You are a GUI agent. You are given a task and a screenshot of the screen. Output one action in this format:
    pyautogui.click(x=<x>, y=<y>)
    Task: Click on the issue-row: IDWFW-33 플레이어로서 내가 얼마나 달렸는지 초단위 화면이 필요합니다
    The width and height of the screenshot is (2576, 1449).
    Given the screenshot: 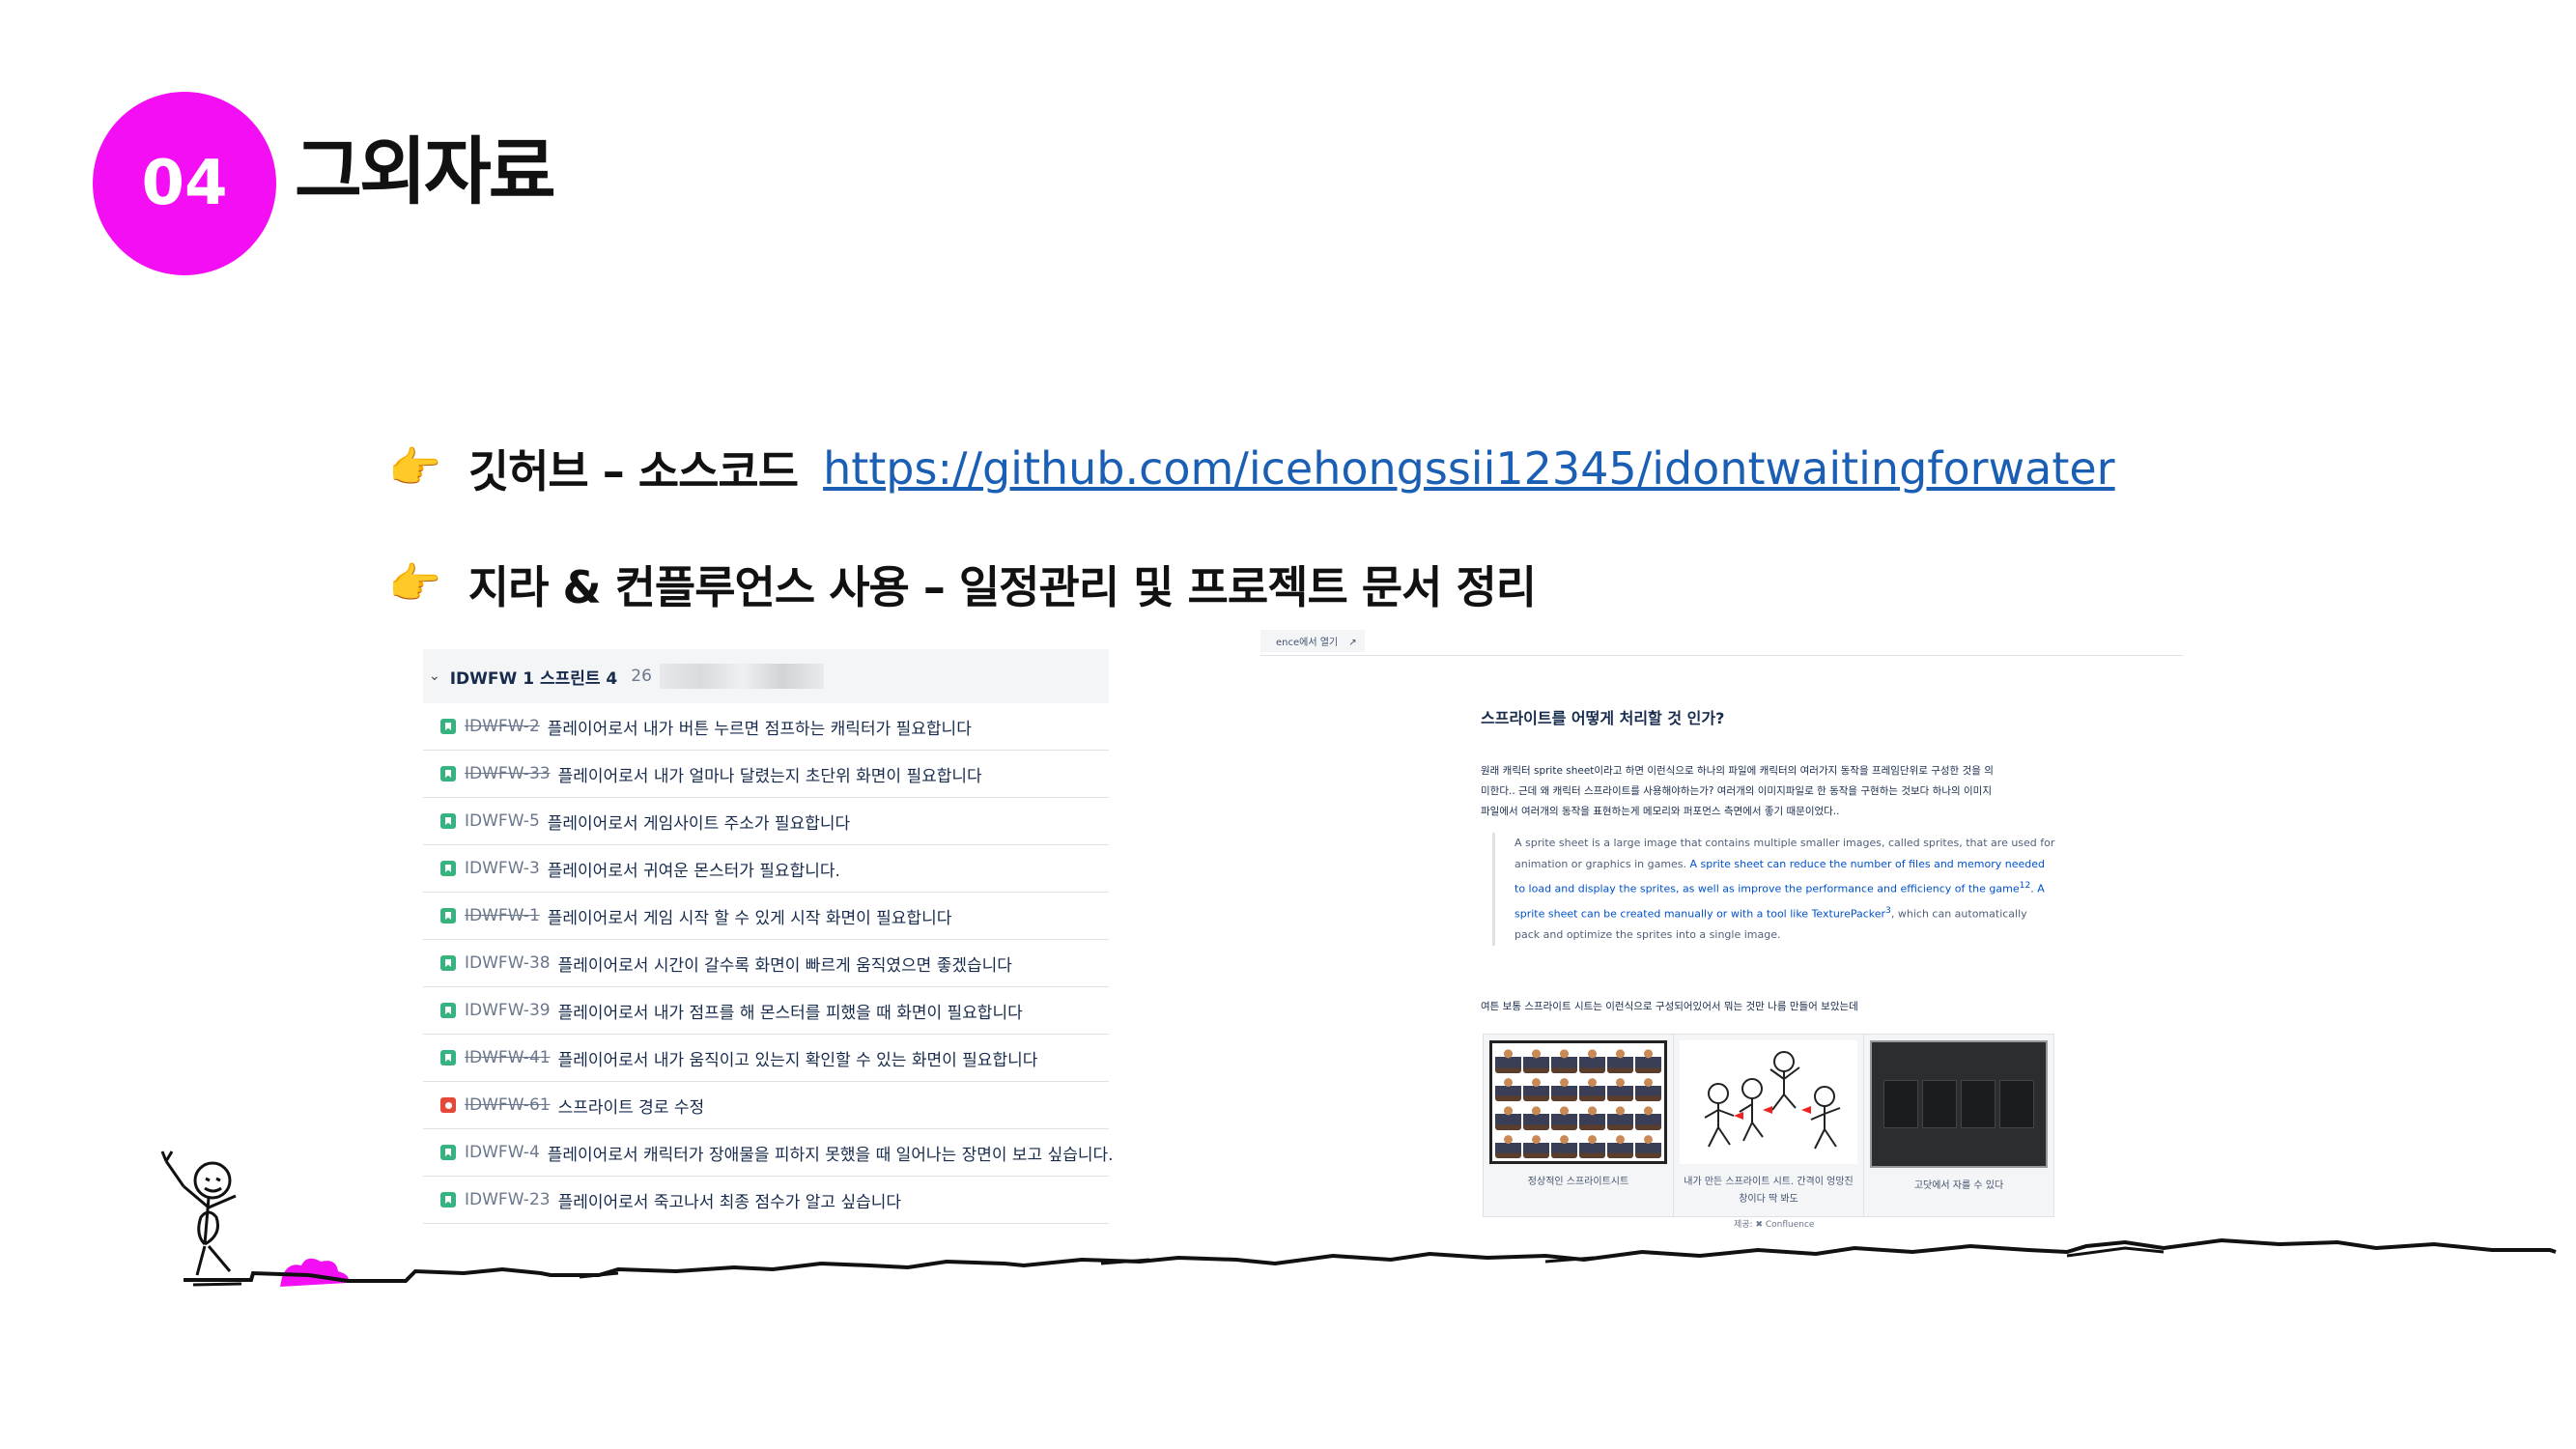 What is the action you would take?
    pyautogui.click(x=766, y=774)
    